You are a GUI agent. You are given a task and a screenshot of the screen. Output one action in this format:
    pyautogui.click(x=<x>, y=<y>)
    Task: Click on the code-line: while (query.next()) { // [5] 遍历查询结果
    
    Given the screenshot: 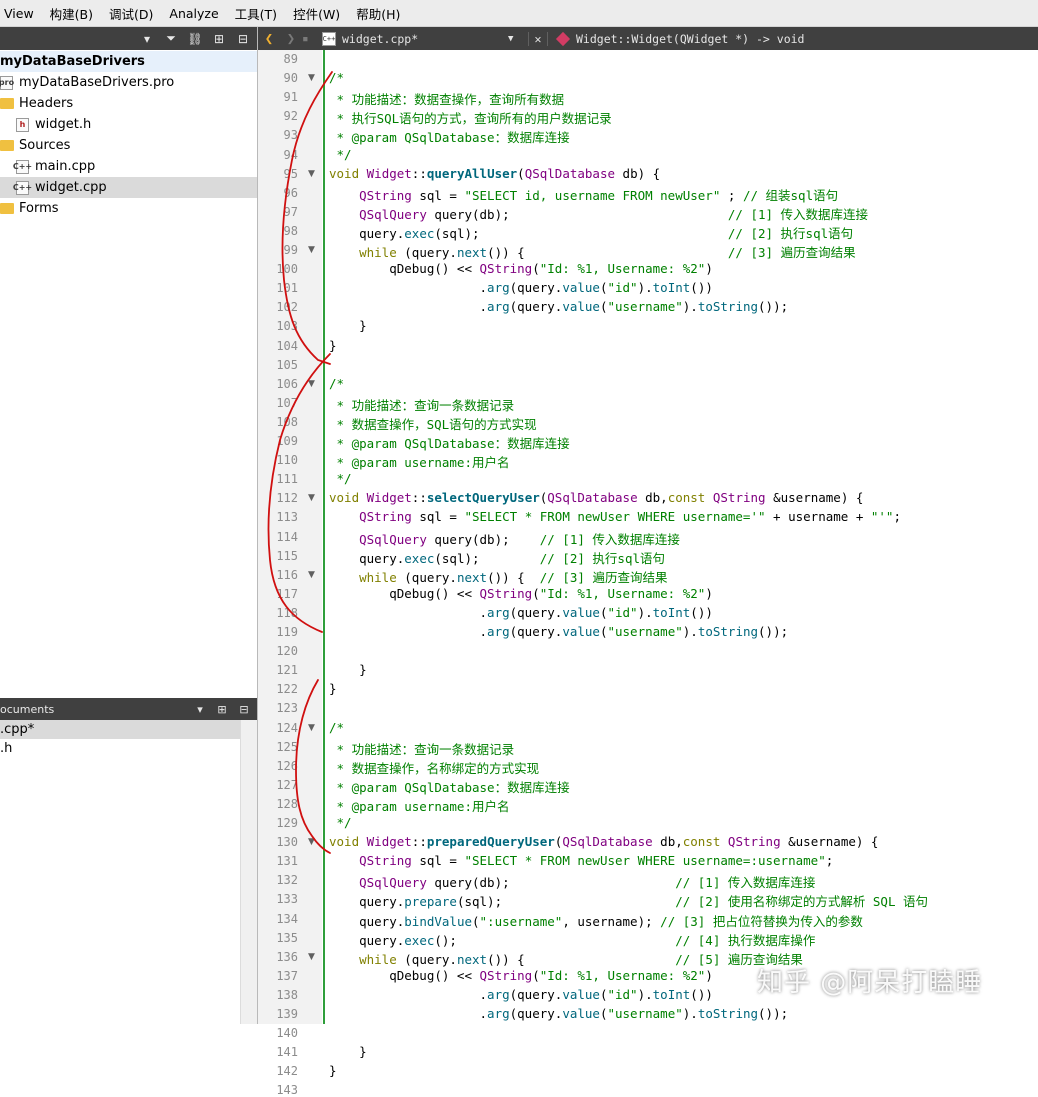 What is the action you would take?
    pyautogui.click(x=581, y=959)
    